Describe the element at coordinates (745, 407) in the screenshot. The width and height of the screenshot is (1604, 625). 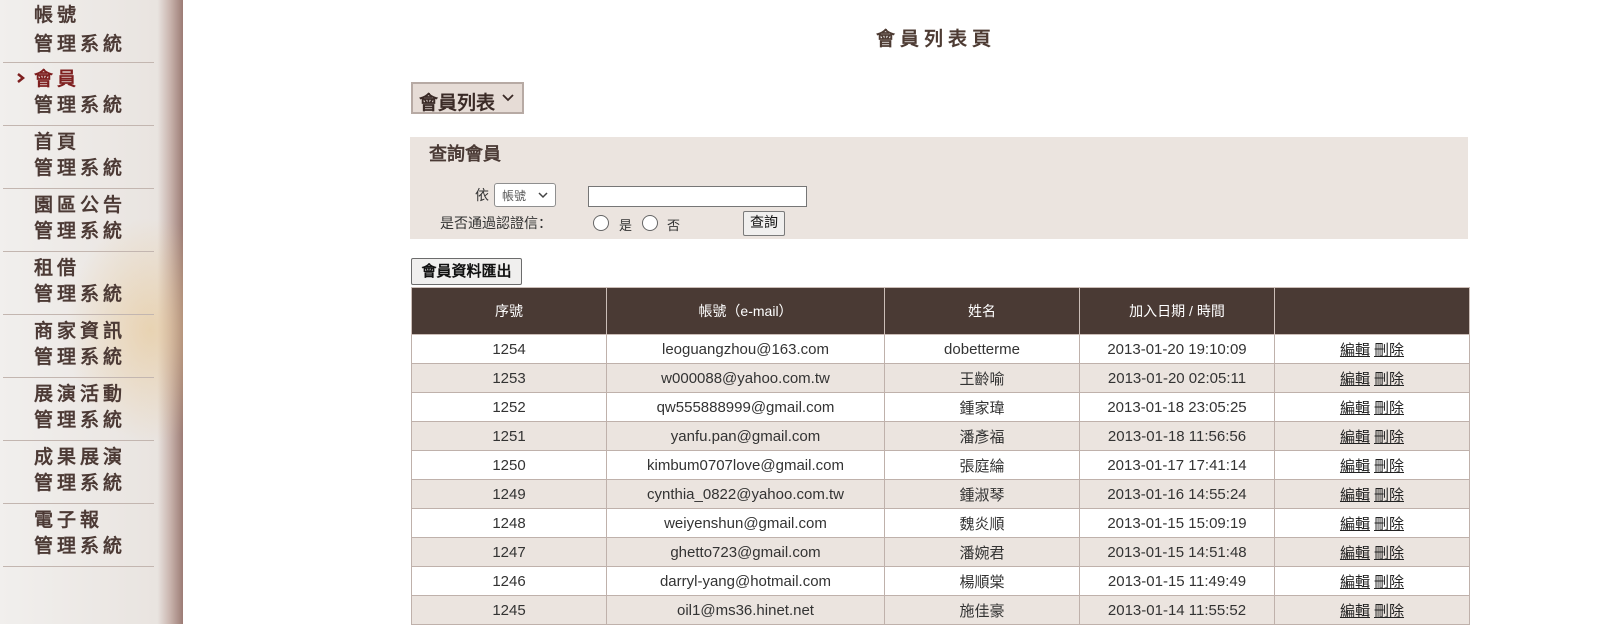
I see `cell-email: qw555888999@gmail.com` at that location.